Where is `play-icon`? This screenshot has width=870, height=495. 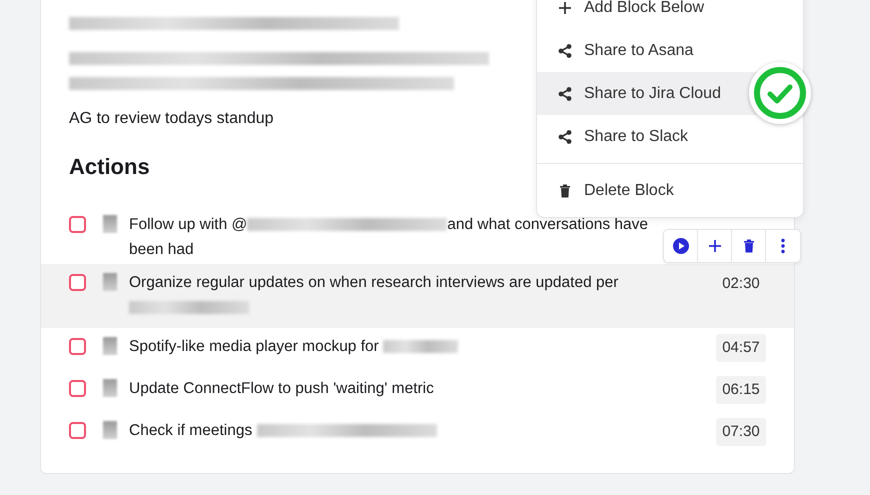 play-icon is located at coordinates (681, 246).